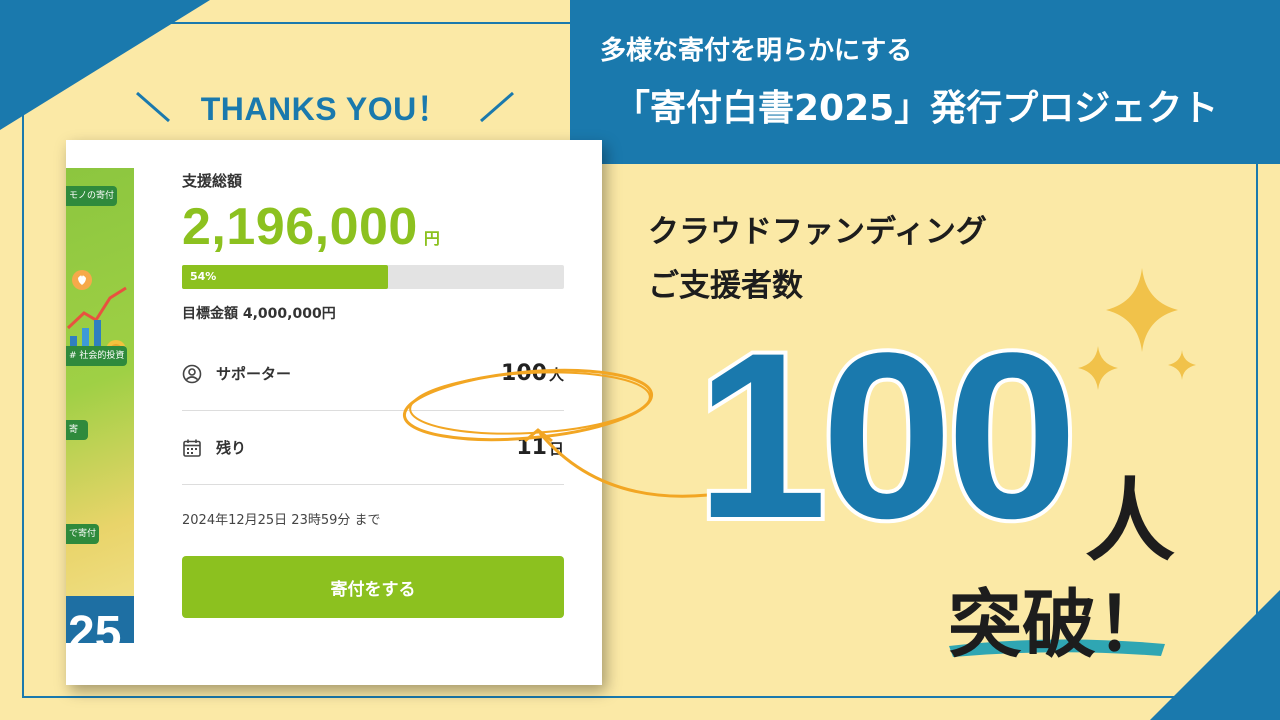 The image size is (1280, 720). What do you see at coordinates (254, 374) in the screenshot?
I see `supporters-label: サポーター` at bounding box center [254, 374].